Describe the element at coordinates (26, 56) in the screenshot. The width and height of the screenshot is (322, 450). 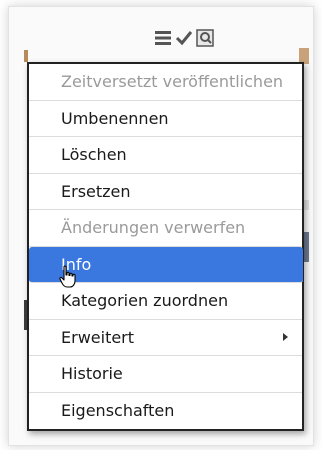
I see `background-thumbnail-edge` at that location.